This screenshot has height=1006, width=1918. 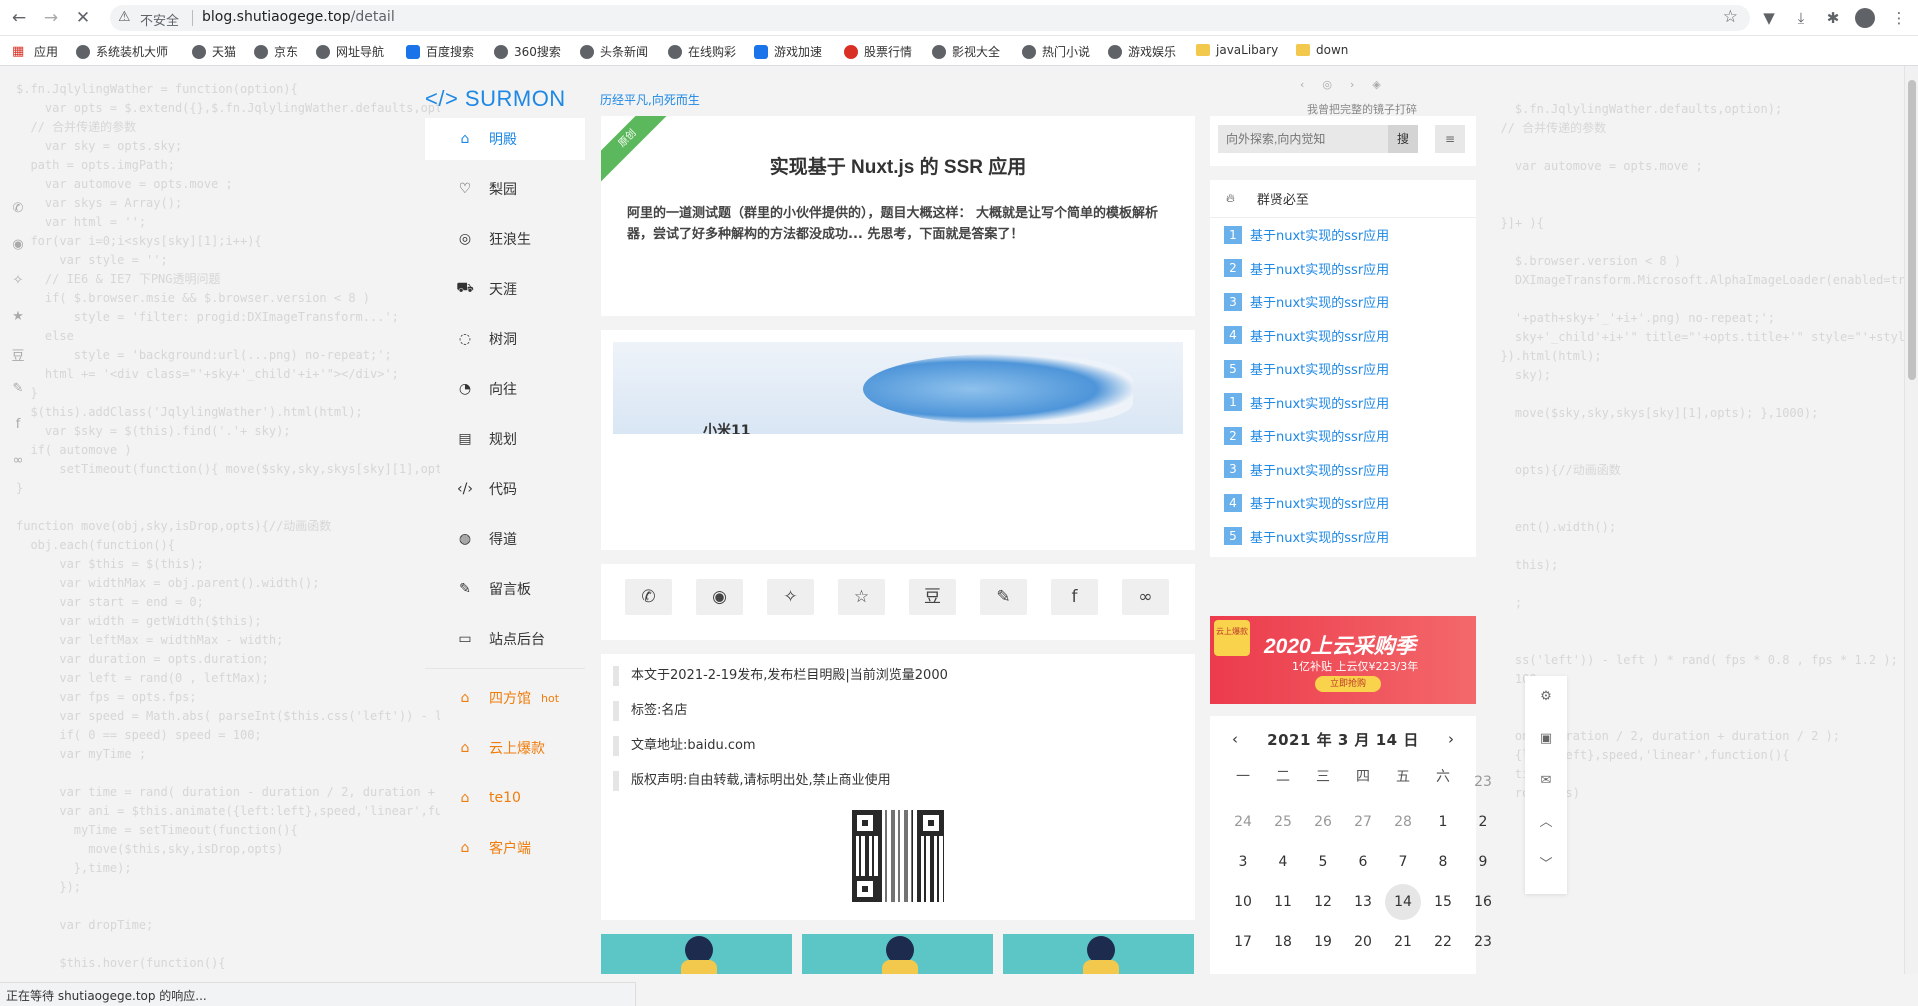 What do you see at coordinates (1403, 822) in the screenshot?
I see `calendar-day: 28` at bounding box center [1403, 822].